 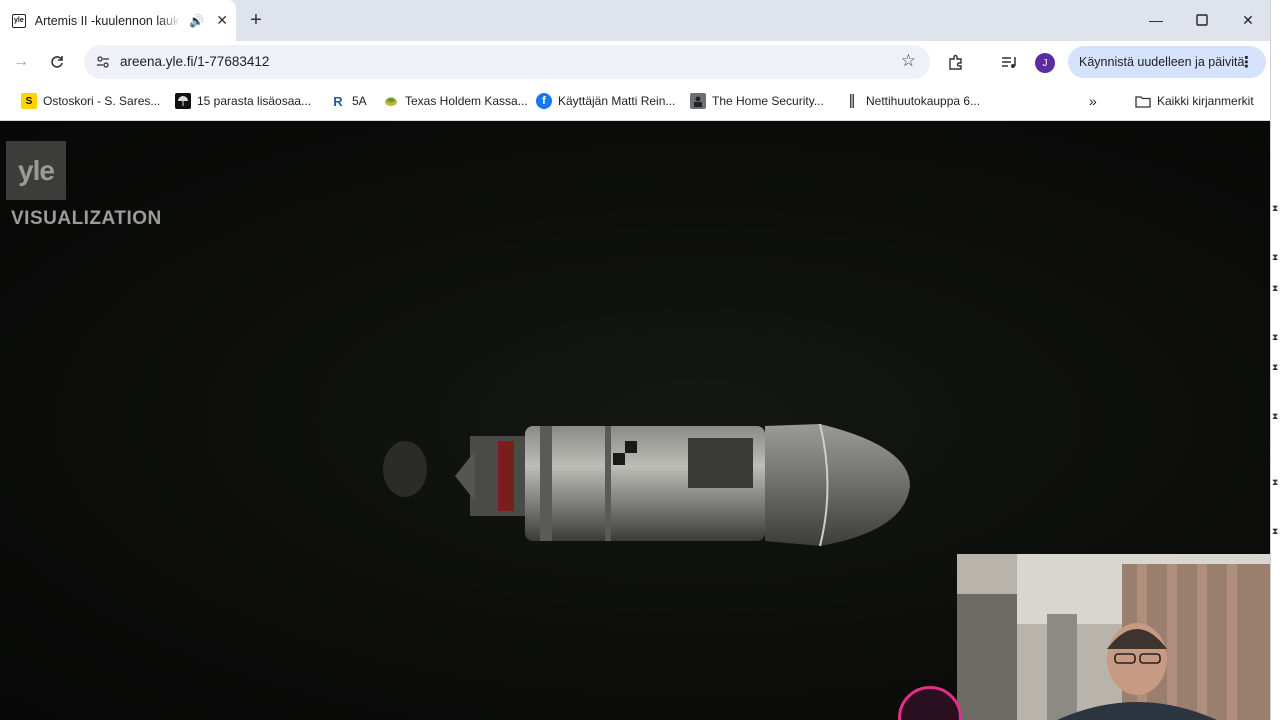 I want to click on bookmark-label: 5A, so click(x=359, y=101).